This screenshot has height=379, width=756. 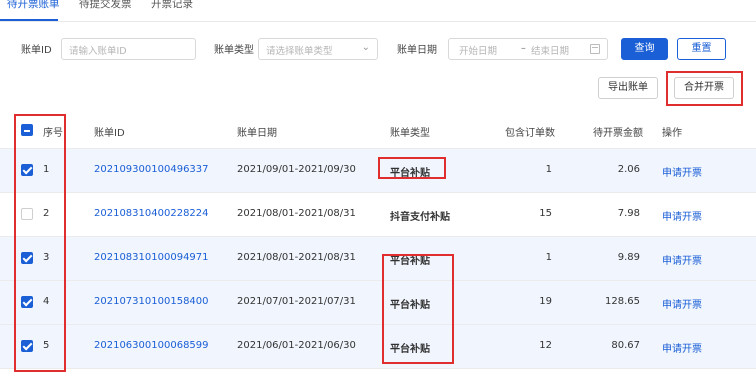 What do you see at coordinates (550, 51) in the screenshot?
I see `end-date-placeholder: 结束日期` at bounding box center [550, 51].